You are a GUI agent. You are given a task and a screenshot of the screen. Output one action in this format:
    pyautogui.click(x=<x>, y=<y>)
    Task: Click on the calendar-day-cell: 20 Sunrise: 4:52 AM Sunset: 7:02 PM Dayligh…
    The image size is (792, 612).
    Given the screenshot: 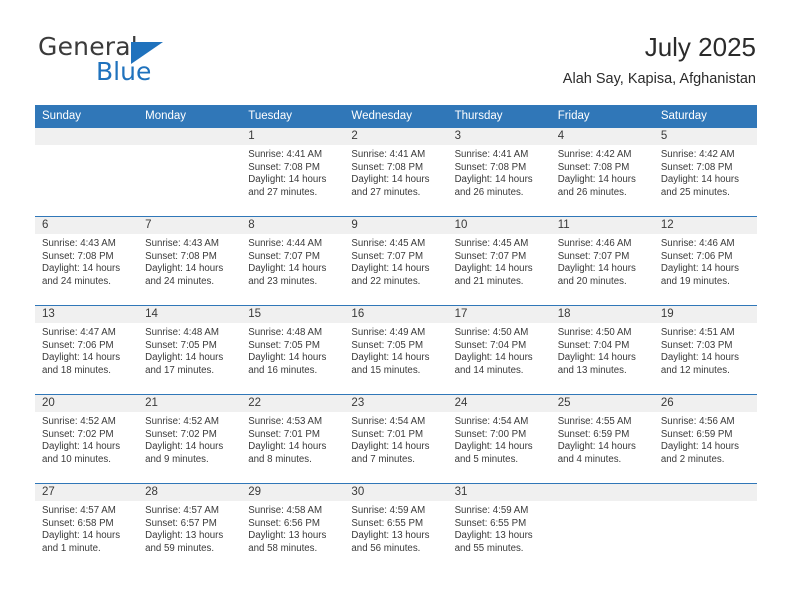 What is the action you would take?
    pyautogui.click(x=87, y=439)
    